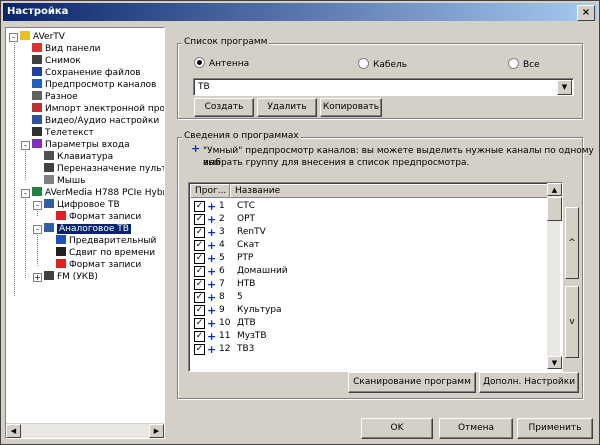 Image resolution: width=600 pixels, height=445 pixels. Describe the element at coordinates (368, 206) in the screenshot. I see `channel-row: ✓ +1 СТС` at that location.